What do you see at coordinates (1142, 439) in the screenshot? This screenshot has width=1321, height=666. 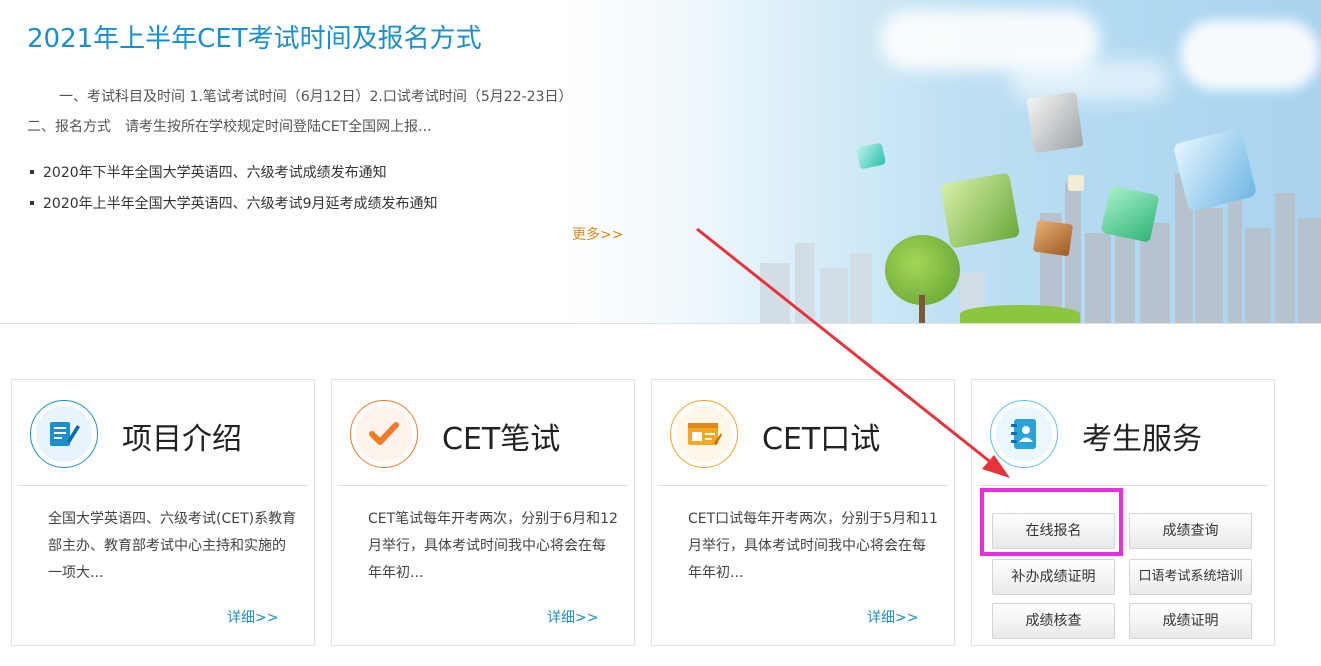 I see `card-title: 考生服务` at bounding box center [1142, 439].